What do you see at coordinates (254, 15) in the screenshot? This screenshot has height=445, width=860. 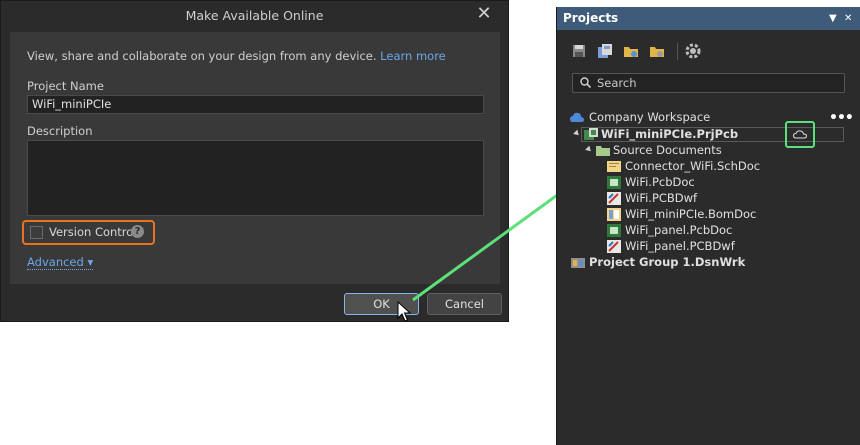 I see `dialog-title: Make Available Online` at bounding box center [254, 15].